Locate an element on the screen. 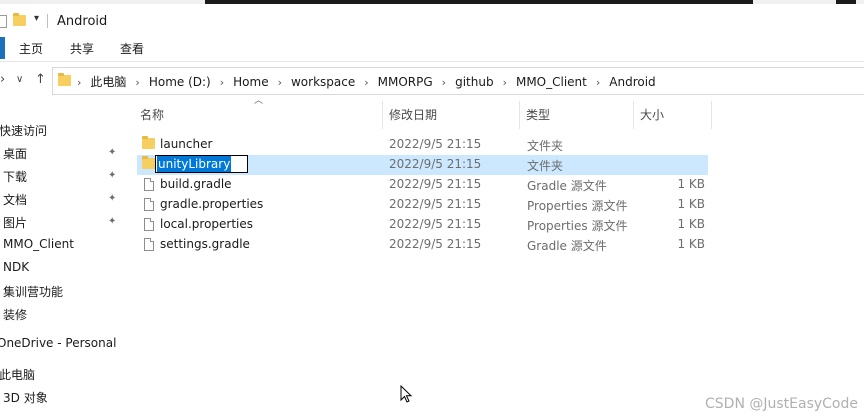 This screenshot has width=864, height=417. rename-selected-text: unityLibrary is located at coordinates (194, 164).